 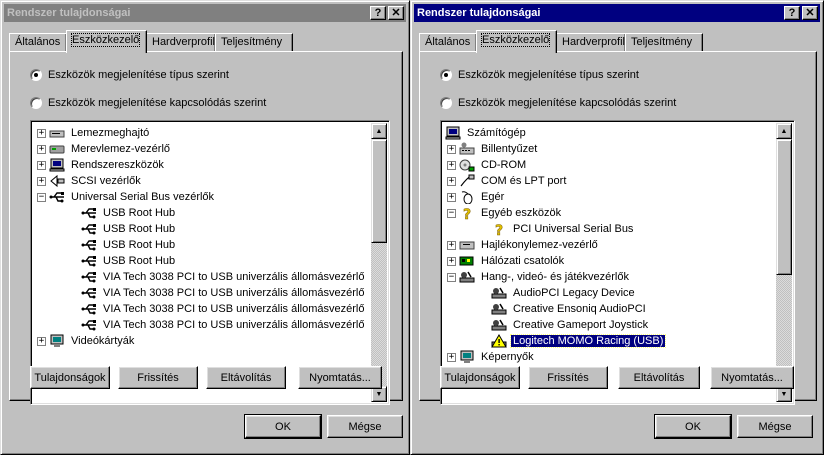 What do you see at coordinates (88, 309) in the screenshot?
I see `usb-icon` at bounding box center [88, 309].